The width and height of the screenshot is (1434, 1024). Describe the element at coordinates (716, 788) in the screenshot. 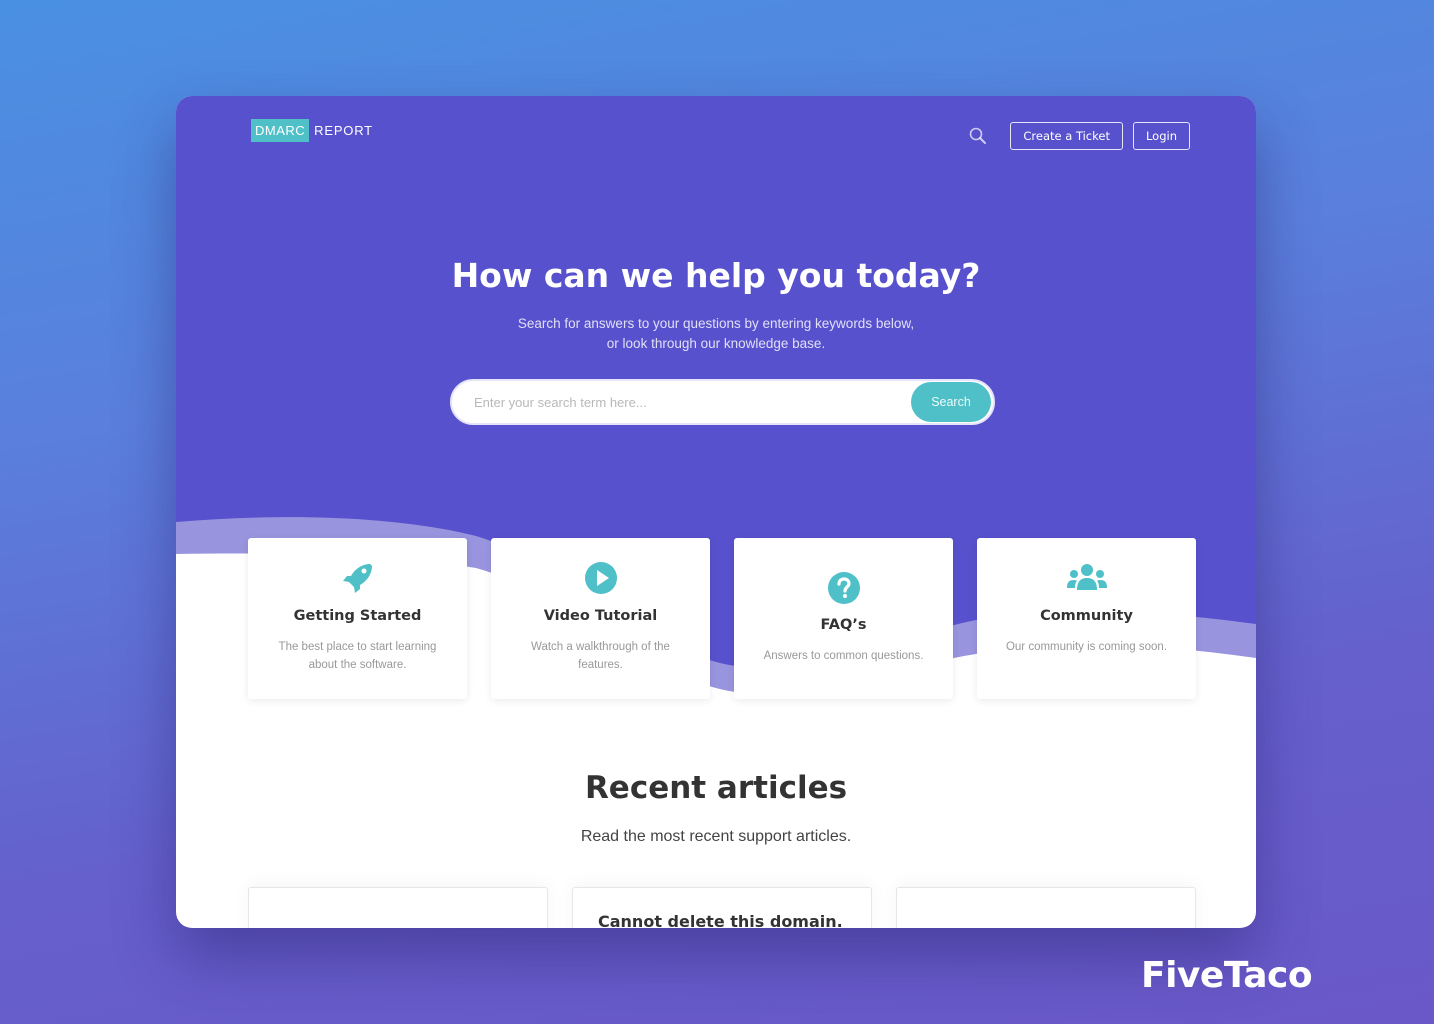

I see `recent-articles-title: Recent articles` at that location.